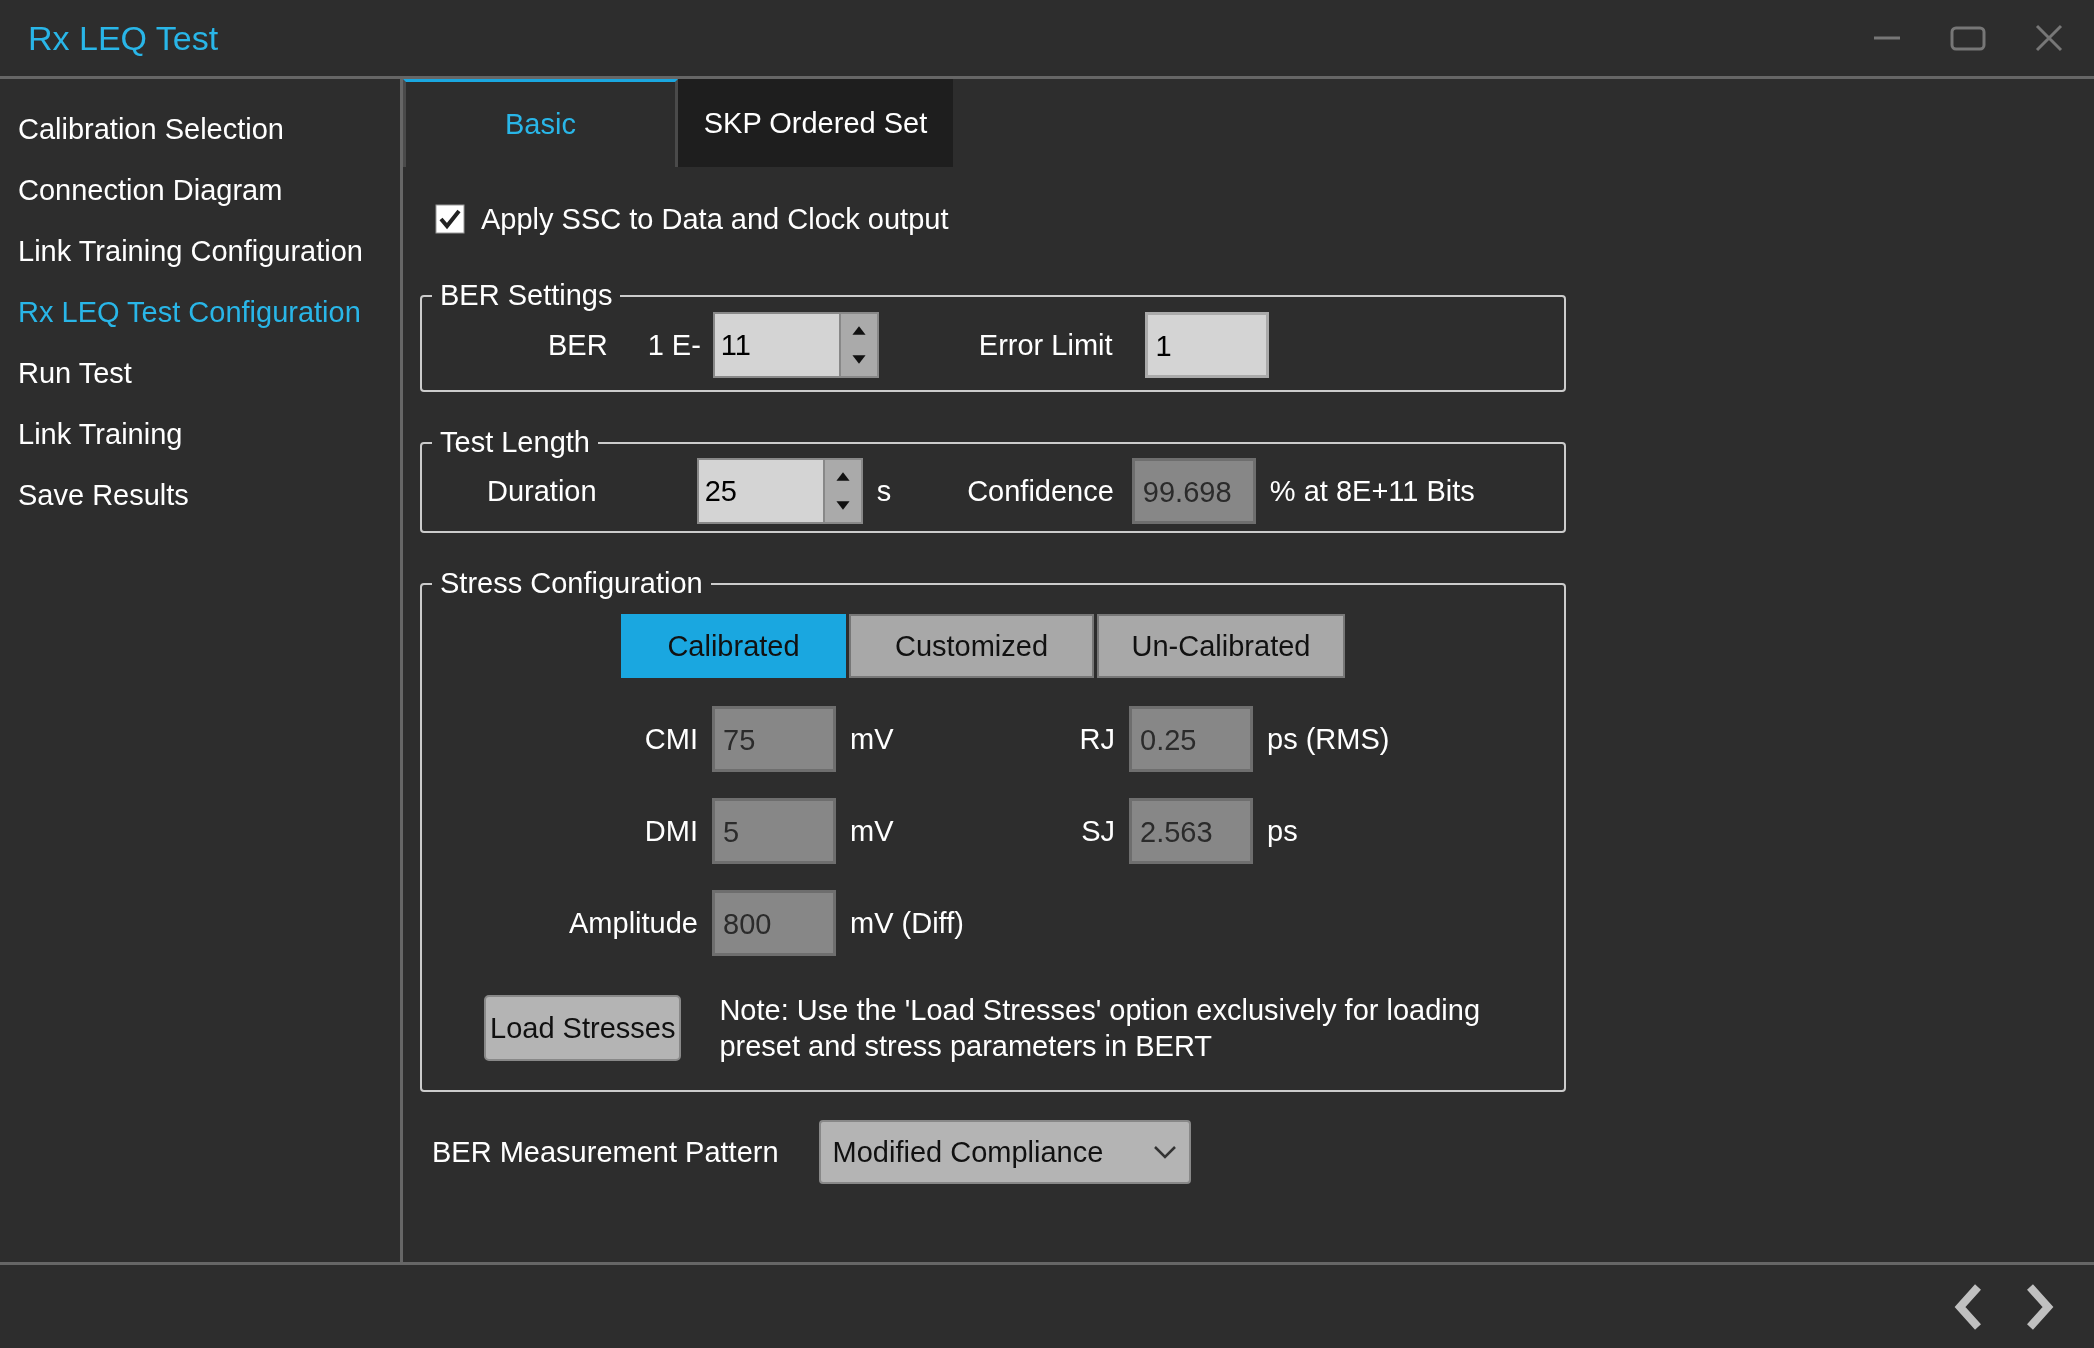 Image resolution: width=2094 pixels, height=1348 pixels. I want to click on input-field: 1, so click(1206, 345).